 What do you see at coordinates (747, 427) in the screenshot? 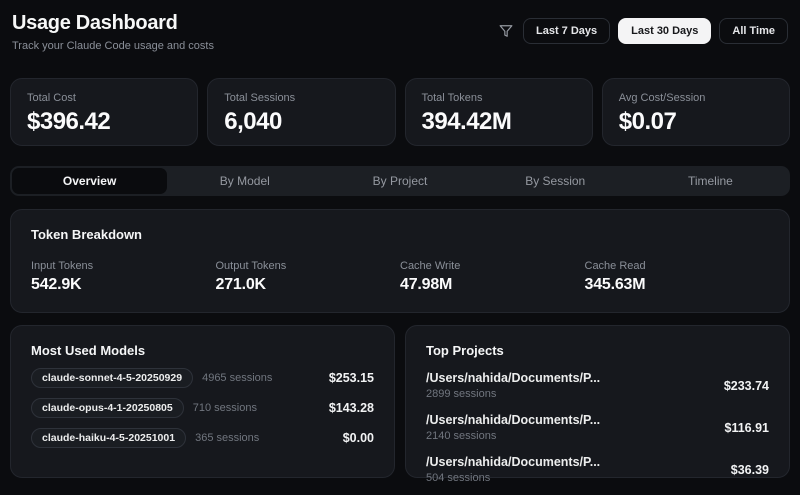
I see `project-cost: $116.91` at bounding box center [747, 427].